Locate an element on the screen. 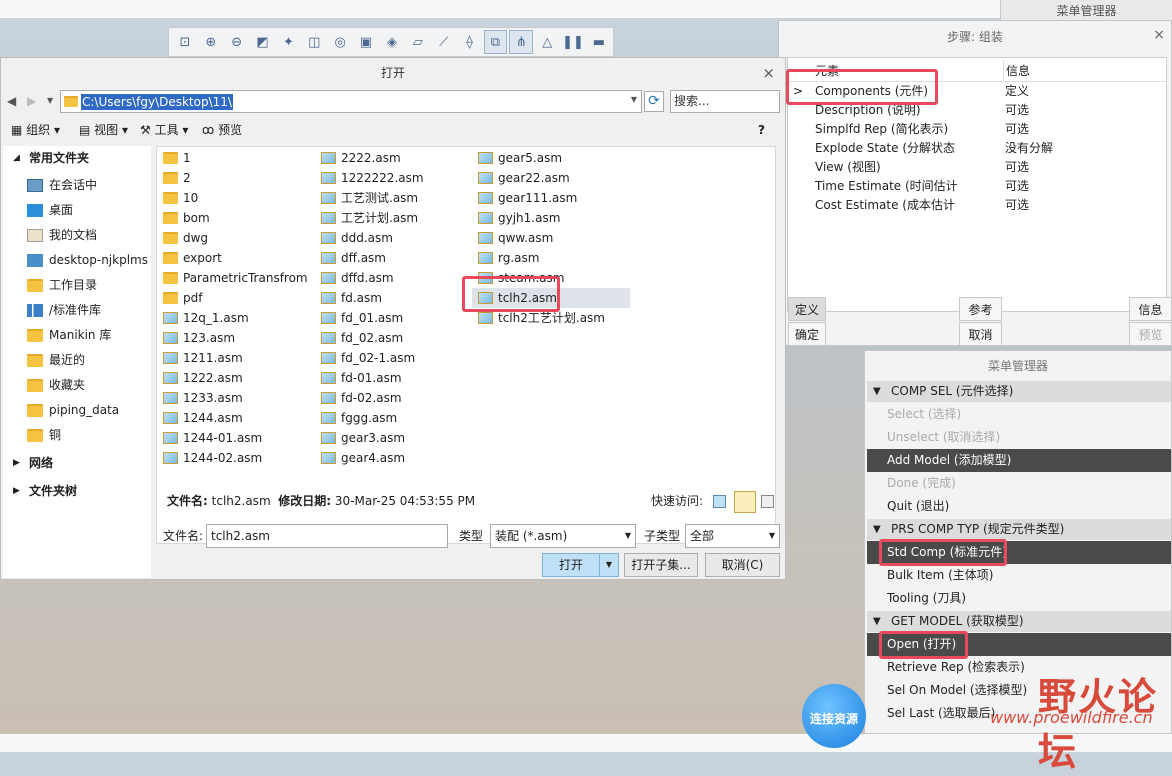 This screenshot has width=1172, height=776. saved-views-icon: ◎ is located at coordinates (340, 42).